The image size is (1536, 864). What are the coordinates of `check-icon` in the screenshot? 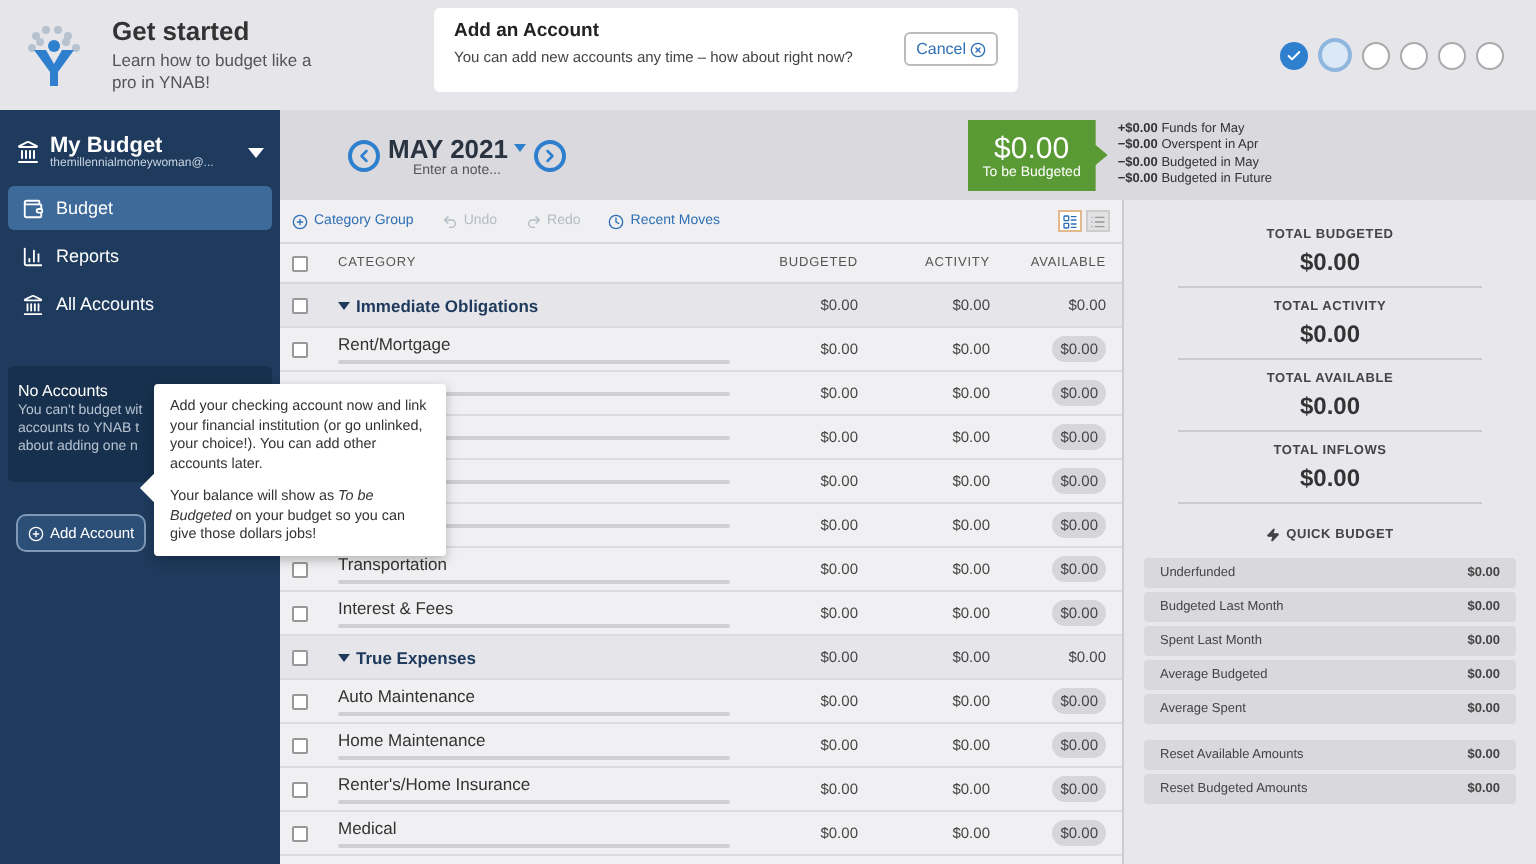 It's located at (1294, 55).